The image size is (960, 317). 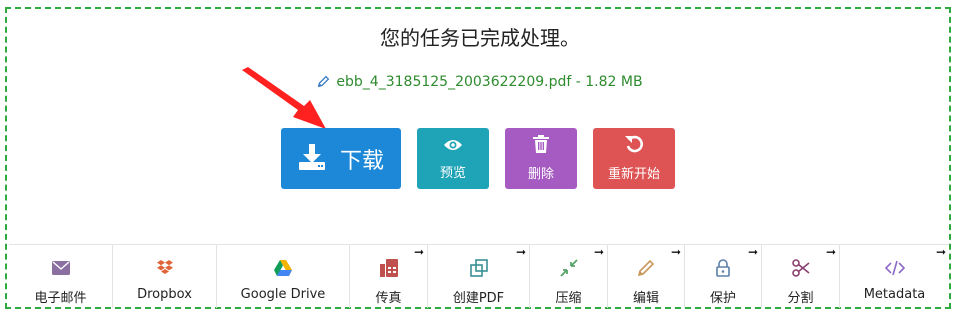 What do you see at coordinates (453, 158) in the screenshot?
I see `preview-button: 预览` at bounding box center [453, 158].